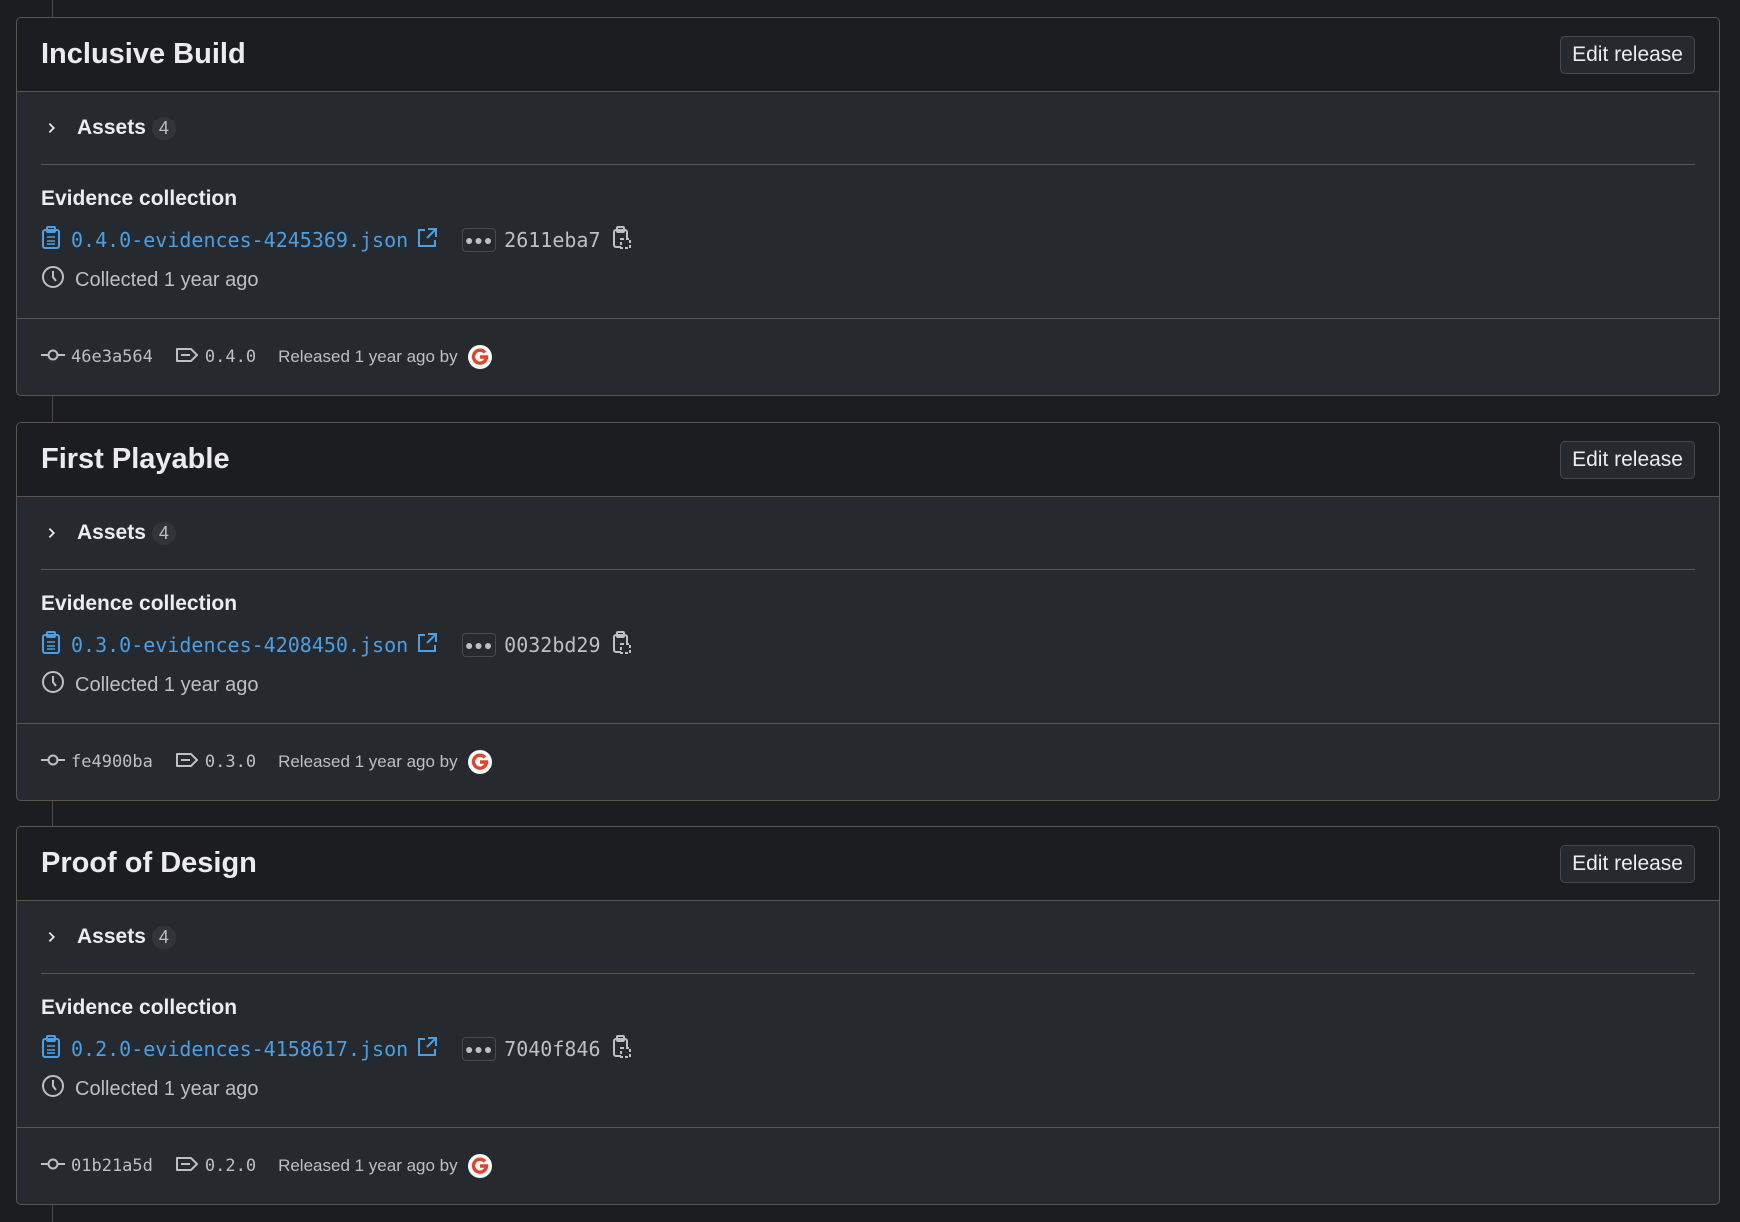  I want to click on commit-meta: fe4900ba, so click(97, 762).